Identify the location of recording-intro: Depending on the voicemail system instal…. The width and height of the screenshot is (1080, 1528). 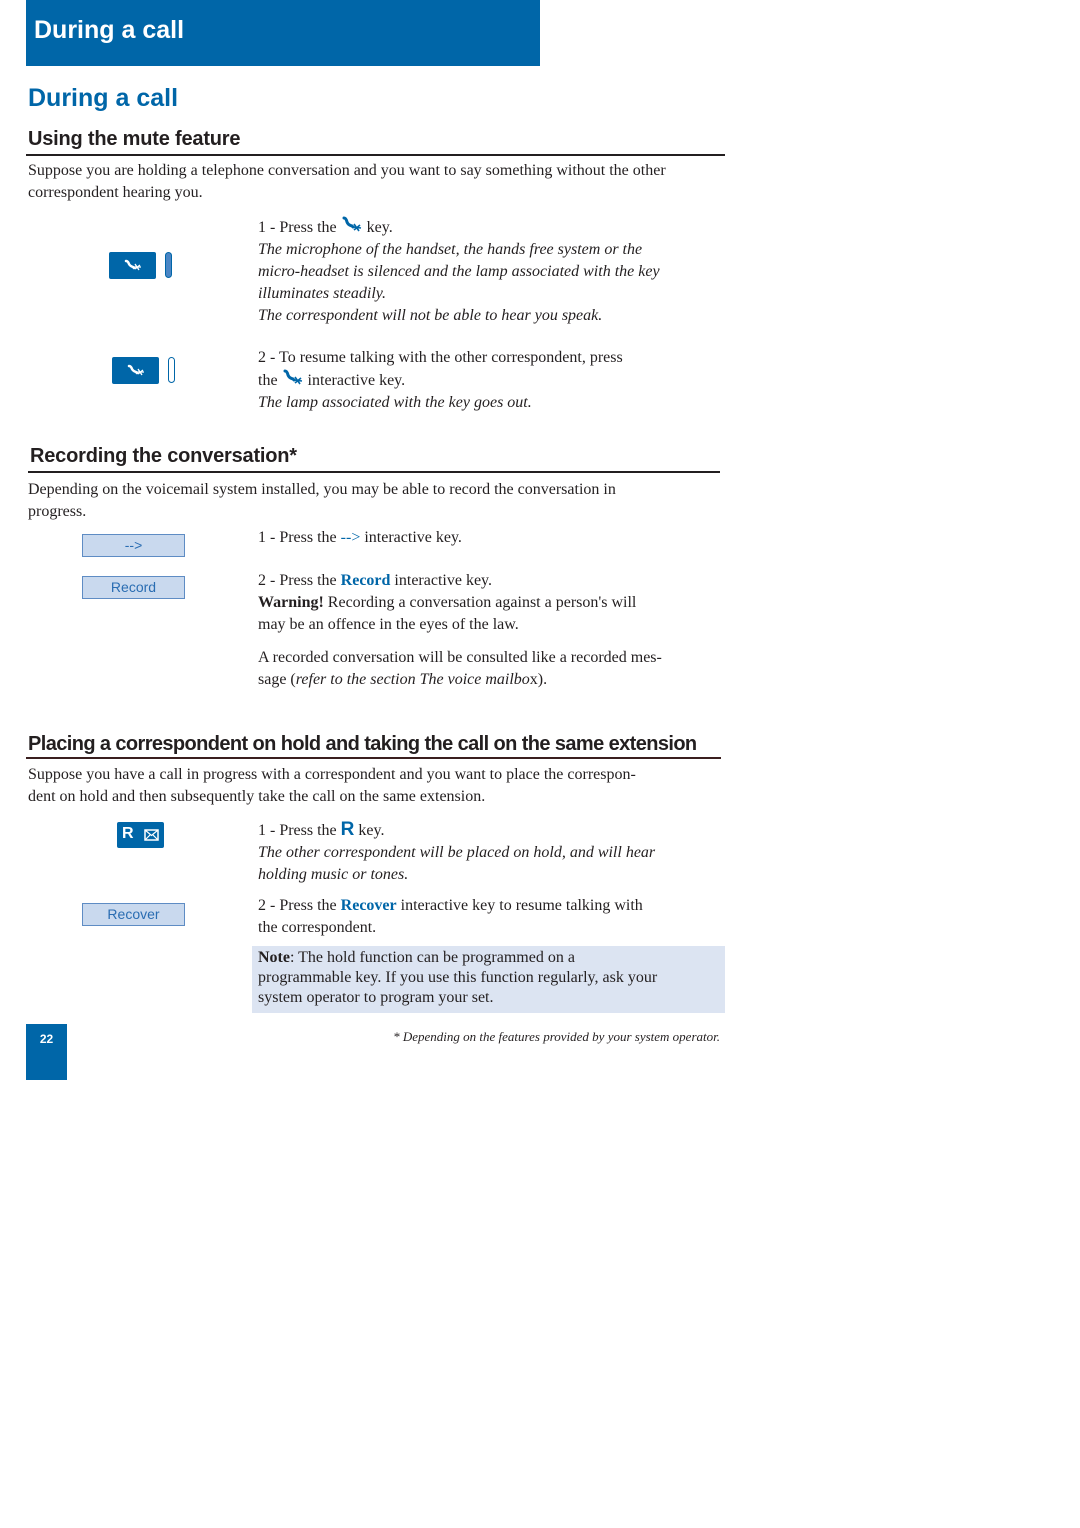
(378, 501).